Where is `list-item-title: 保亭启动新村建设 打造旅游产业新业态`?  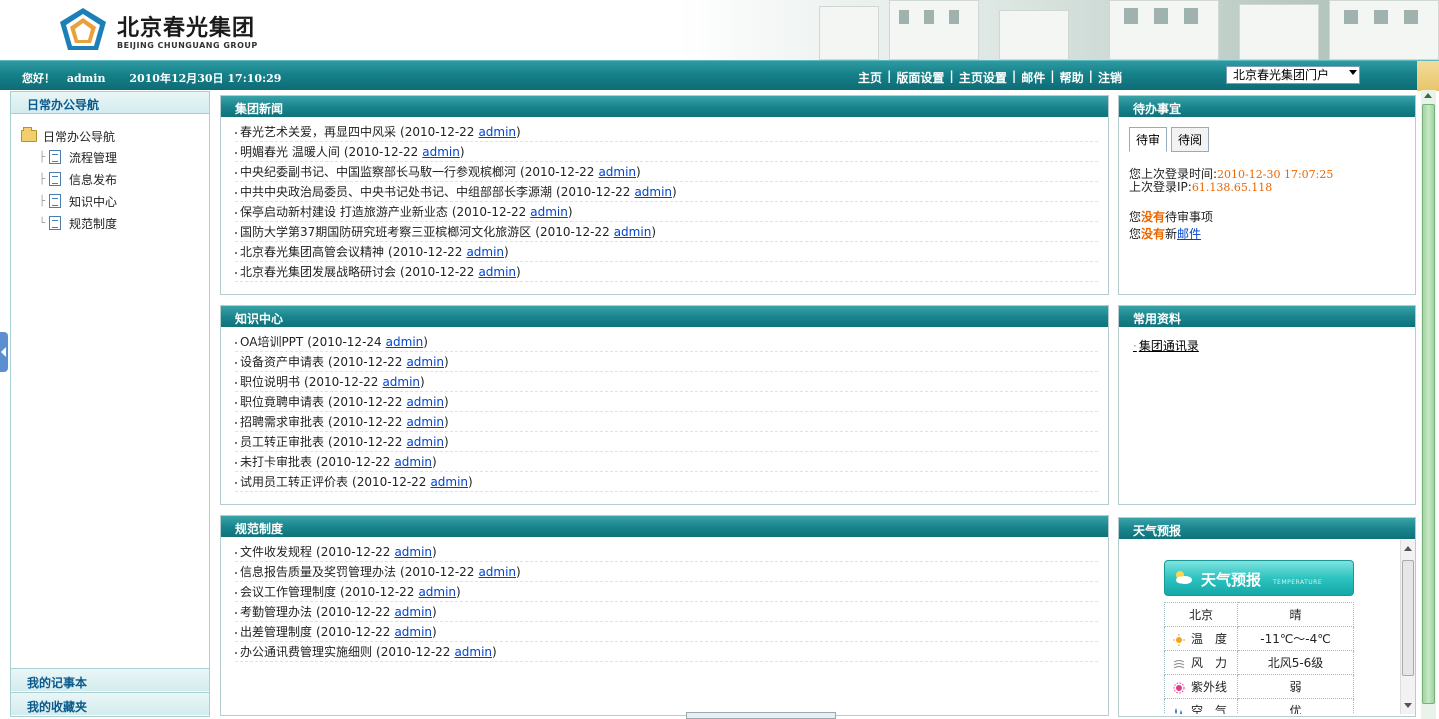
list-item-title: 保亭启动新村建设 打造旅游产业新业态 is located at coordinates (344, 212).